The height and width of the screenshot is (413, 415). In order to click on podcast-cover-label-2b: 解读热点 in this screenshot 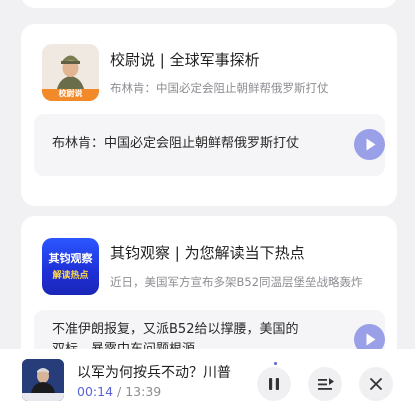, I will do `click(70, 276)`.